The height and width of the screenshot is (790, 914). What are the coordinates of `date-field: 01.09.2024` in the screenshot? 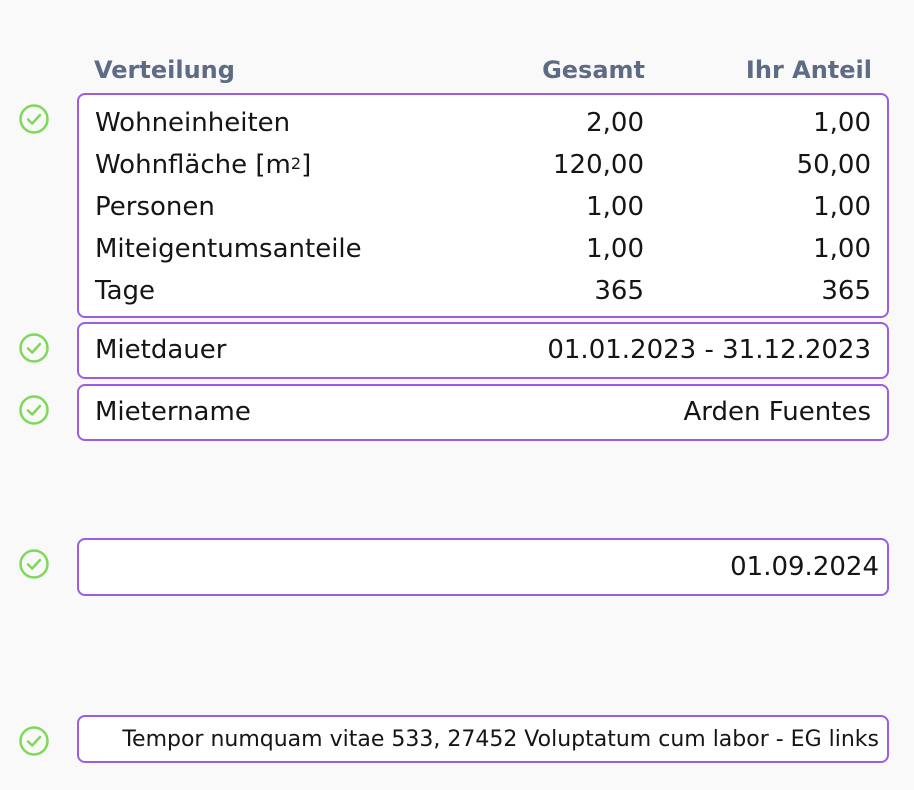 It's located at (483, 567).